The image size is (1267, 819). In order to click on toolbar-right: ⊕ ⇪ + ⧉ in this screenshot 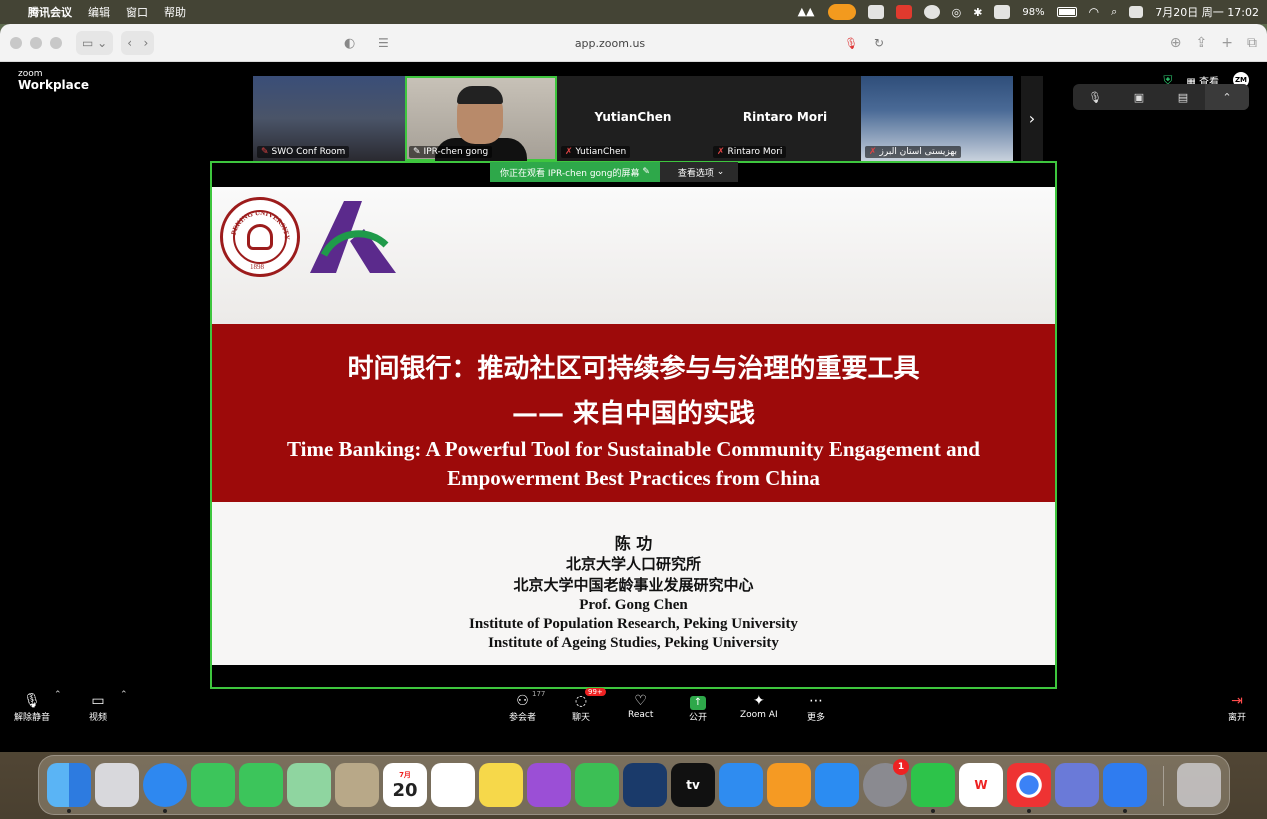, I will do `click(1213, 43)`.